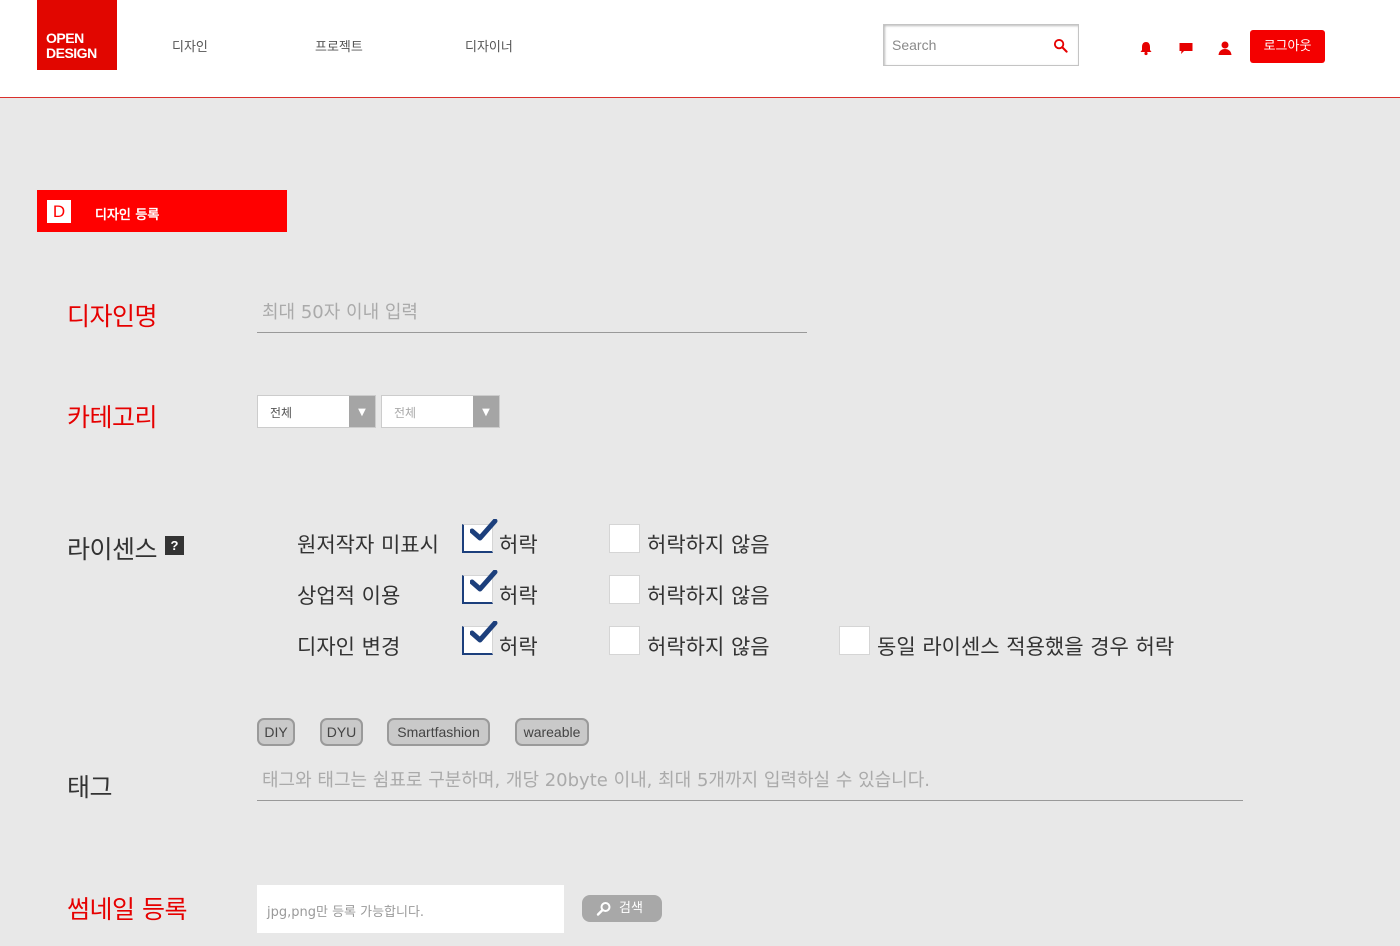  What do you see at coordinates (65, 38) in the screenshot?
I see `logo-line-1: OPEN` at bounding box center [65, 38].